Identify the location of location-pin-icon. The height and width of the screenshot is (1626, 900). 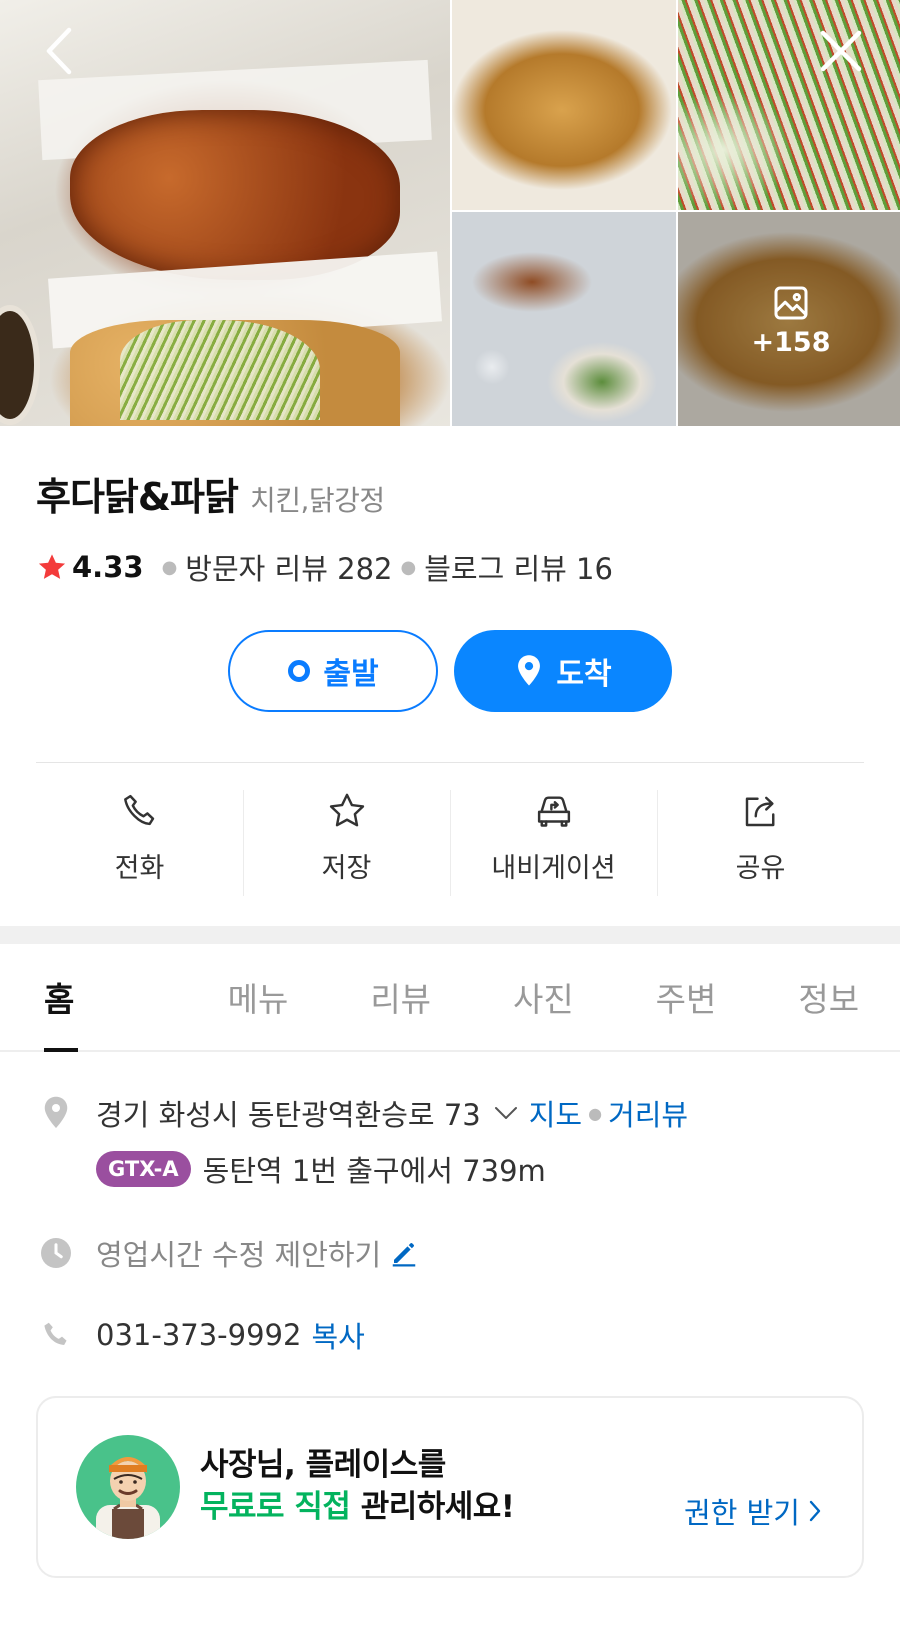
(56, 1113).